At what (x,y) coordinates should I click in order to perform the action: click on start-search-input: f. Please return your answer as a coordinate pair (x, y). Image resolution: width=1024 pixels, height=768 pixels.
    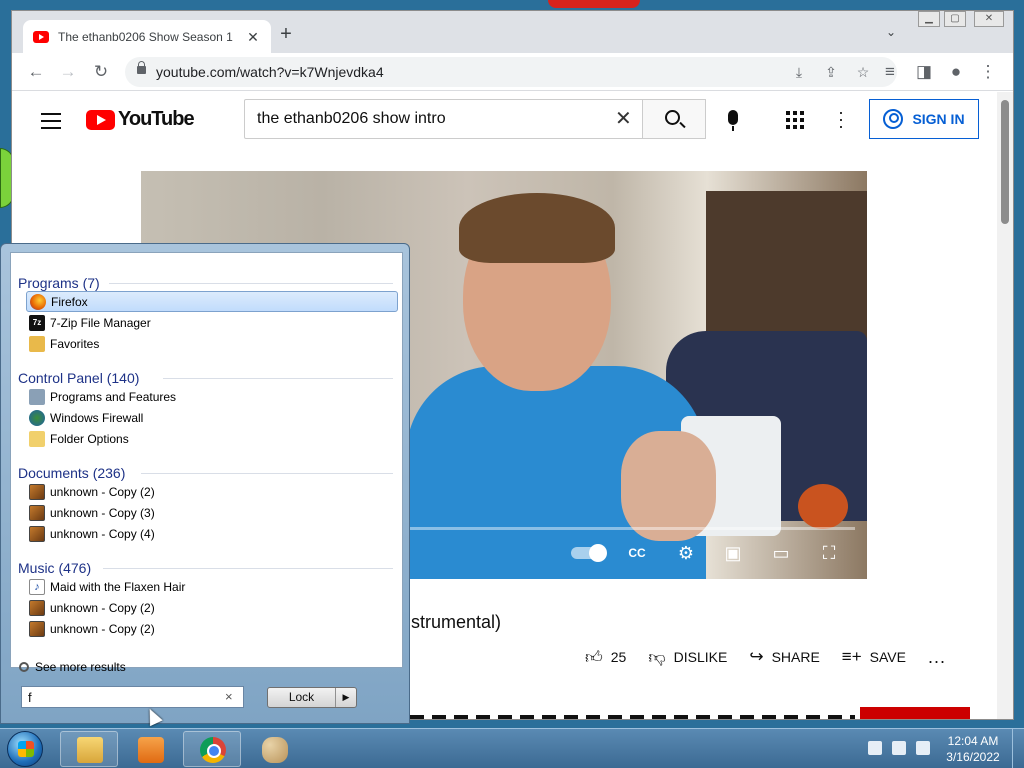
    Looking at the image, I should click on (132, 697).